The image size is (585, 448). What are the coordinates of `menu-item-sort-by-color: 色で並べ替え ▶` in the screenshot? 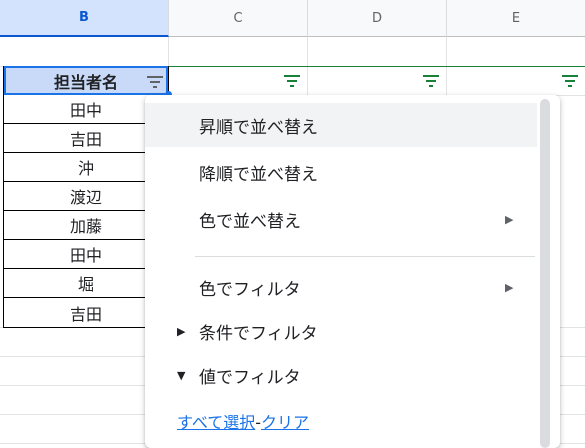 It's located at (341, 219).